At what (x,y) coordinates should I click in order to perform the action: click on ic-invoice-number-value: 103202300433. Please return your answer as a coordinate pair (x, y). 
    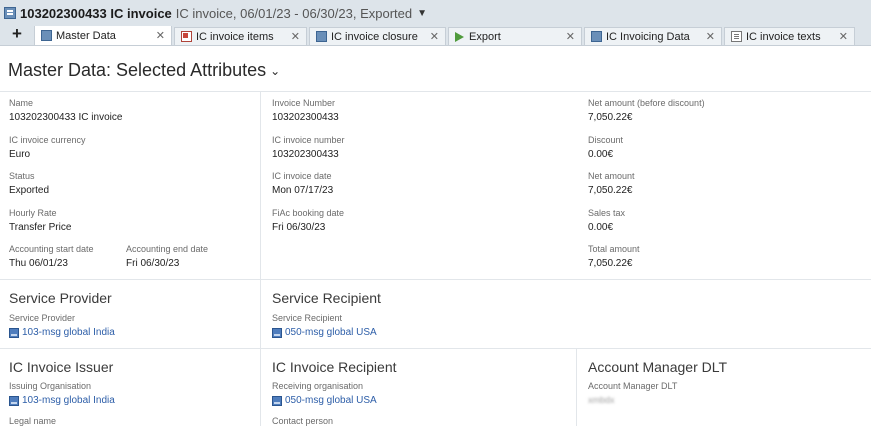
    Looking at the image, I should click on (305, 154).